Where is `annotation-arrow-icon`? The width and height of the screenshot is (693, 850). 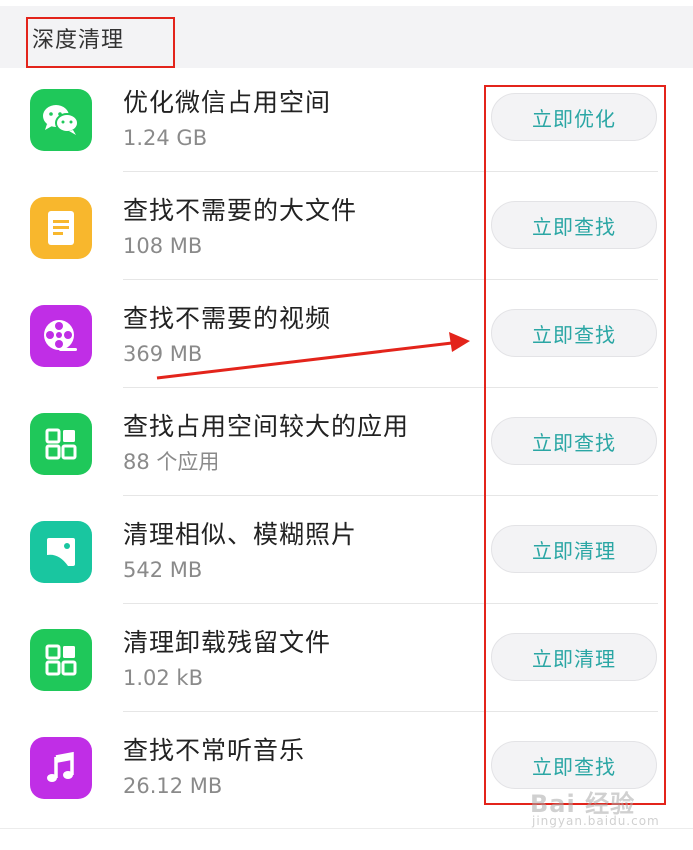 annotation-arrow-icon is located at coordinates (313, 356).